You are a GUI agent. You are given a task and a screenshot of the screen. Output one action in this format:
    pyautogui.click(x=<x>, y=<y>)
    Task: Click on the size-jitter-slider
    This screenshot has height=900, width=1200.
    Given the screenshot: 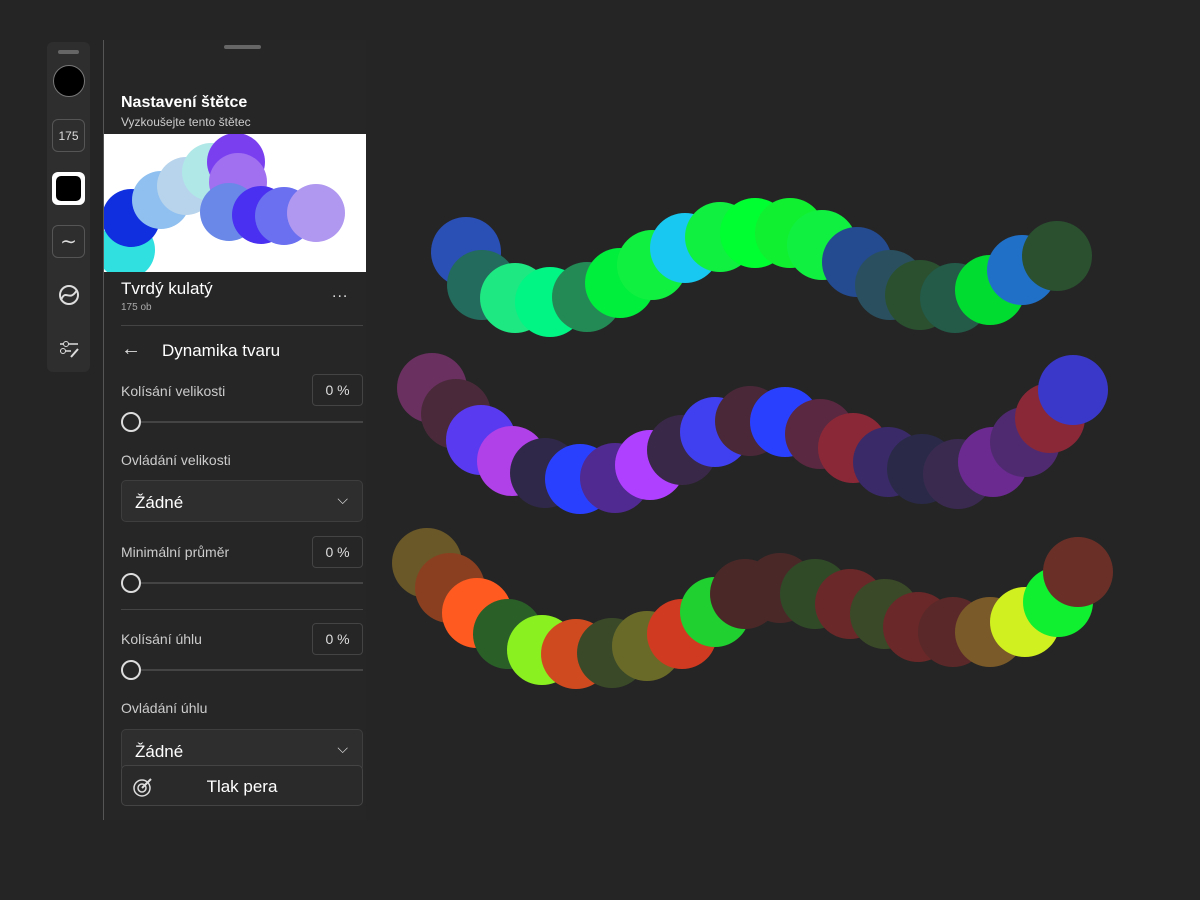 What is the action you would take?
    pyautogui.click(x=242, y=422)
    